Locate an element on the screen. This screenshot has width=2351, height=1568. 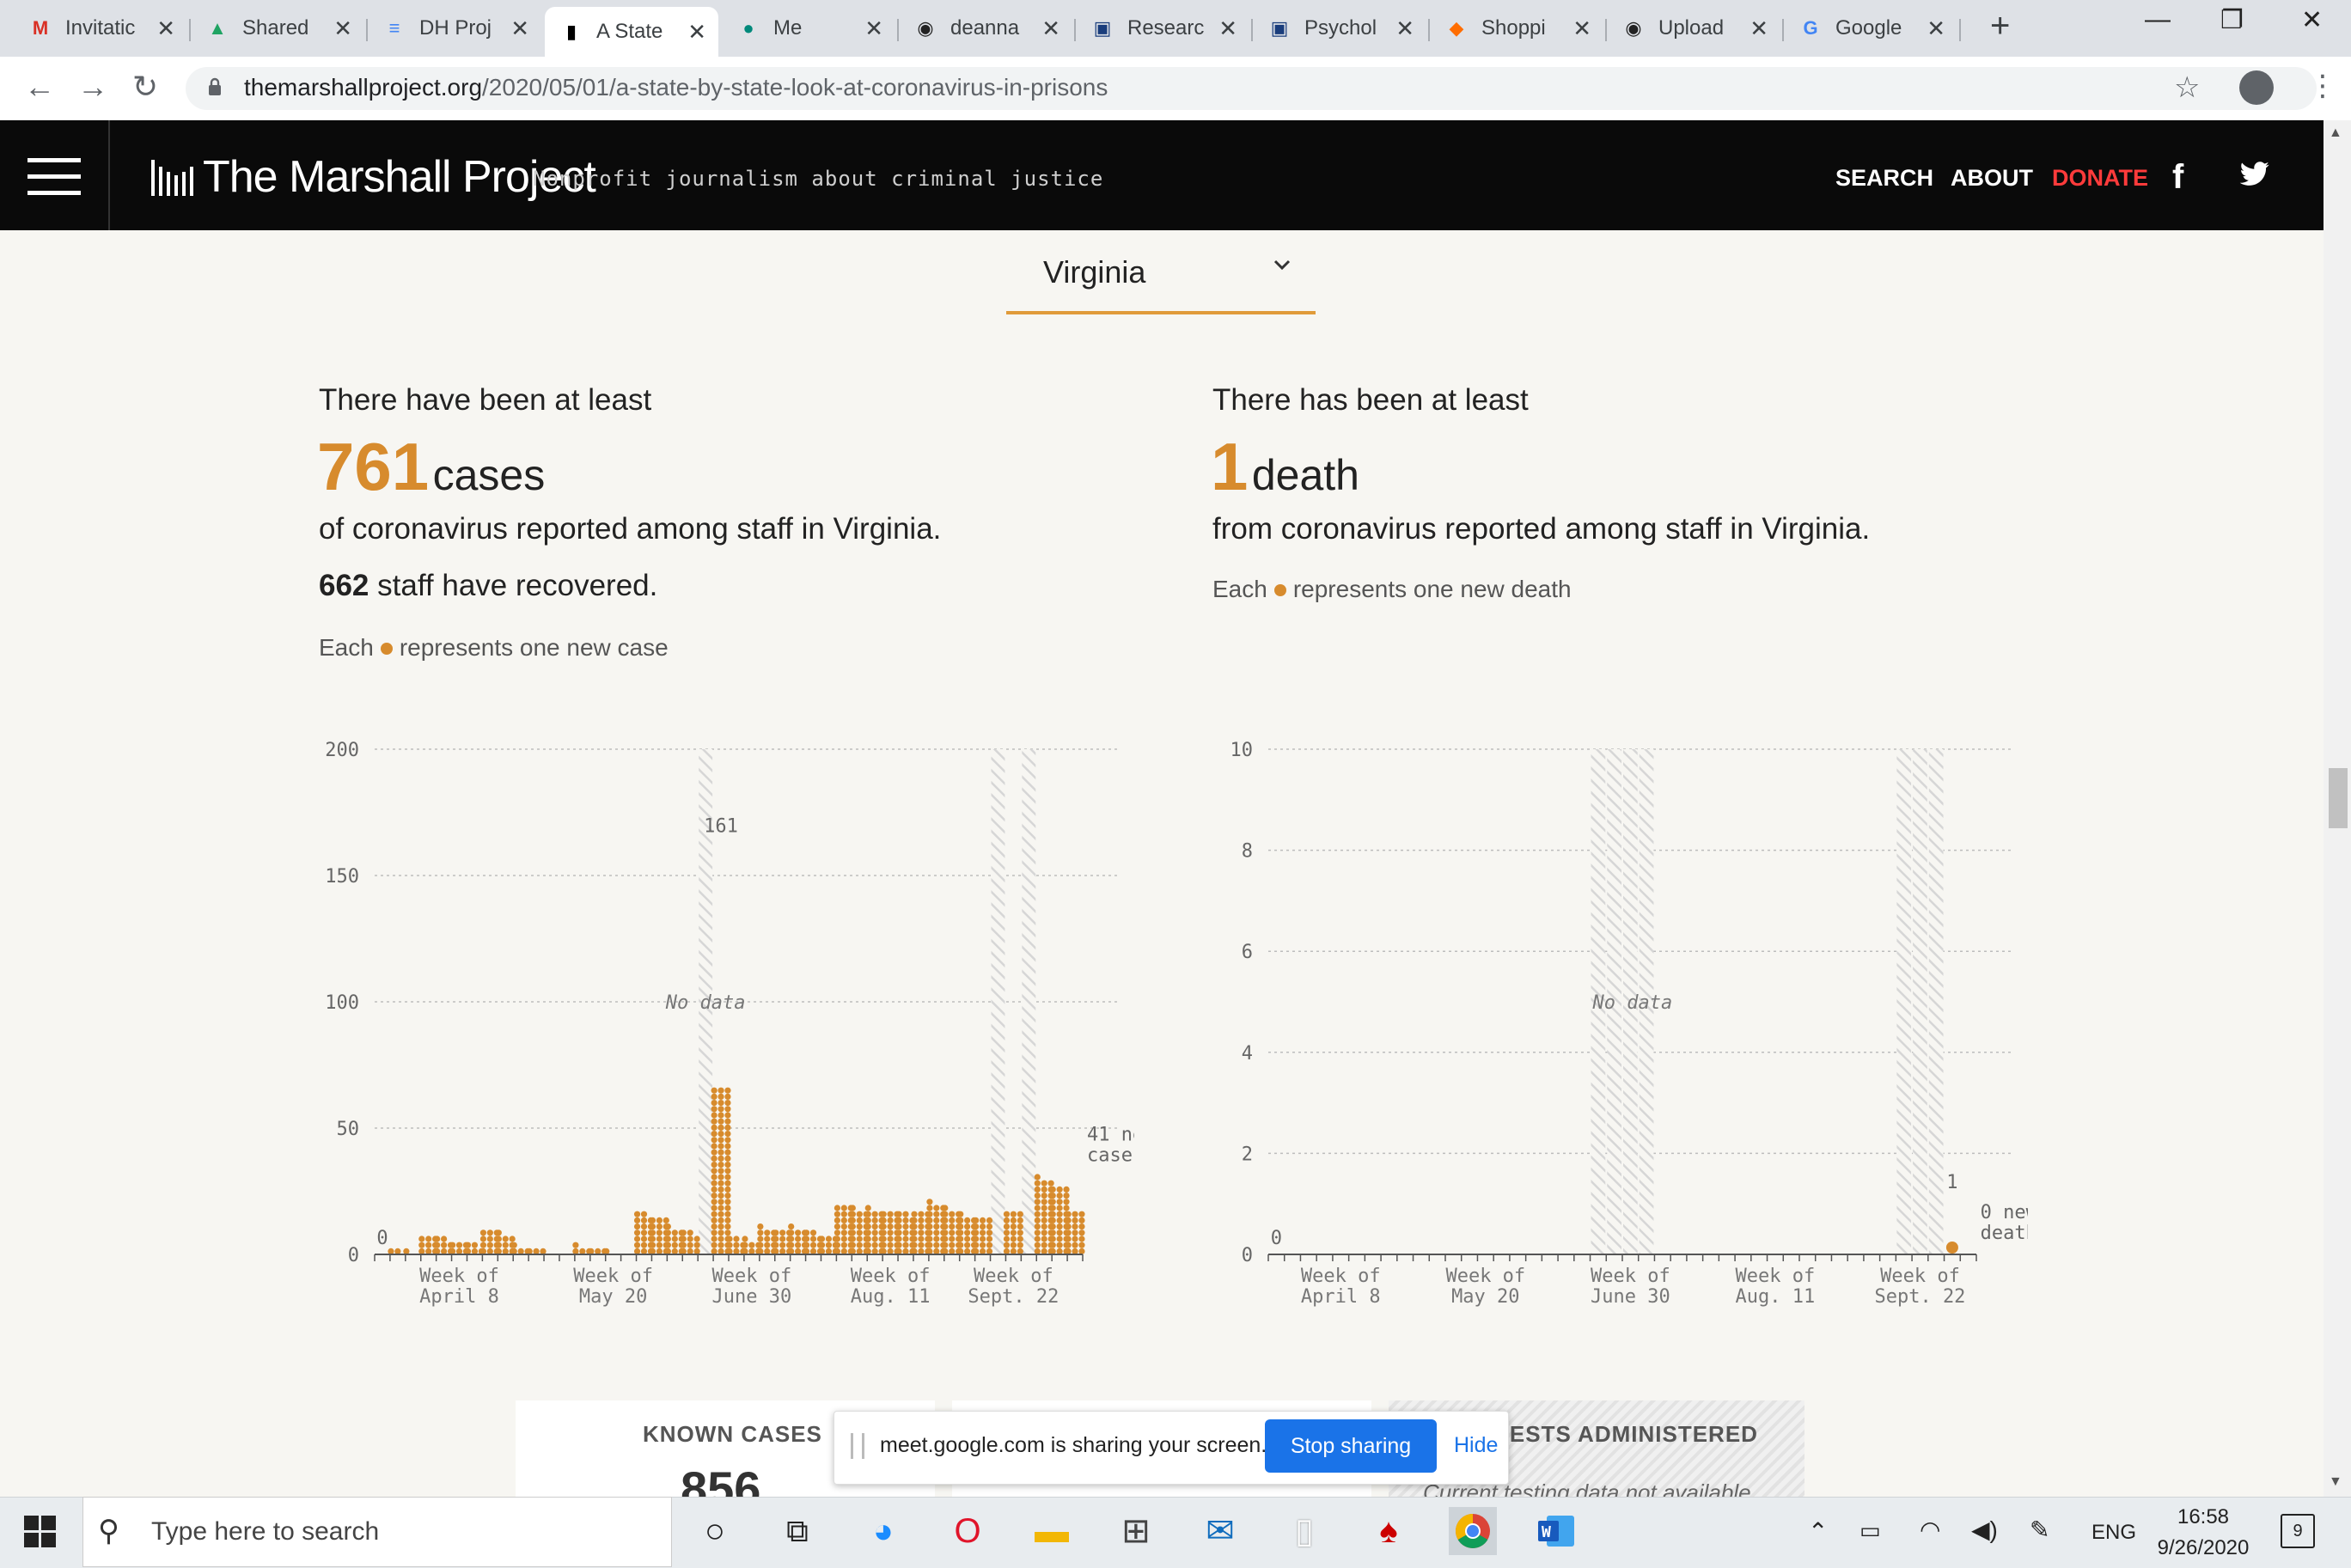
scroll-up-arrow-icon: ▲ is located at coordinates (2335, 133).